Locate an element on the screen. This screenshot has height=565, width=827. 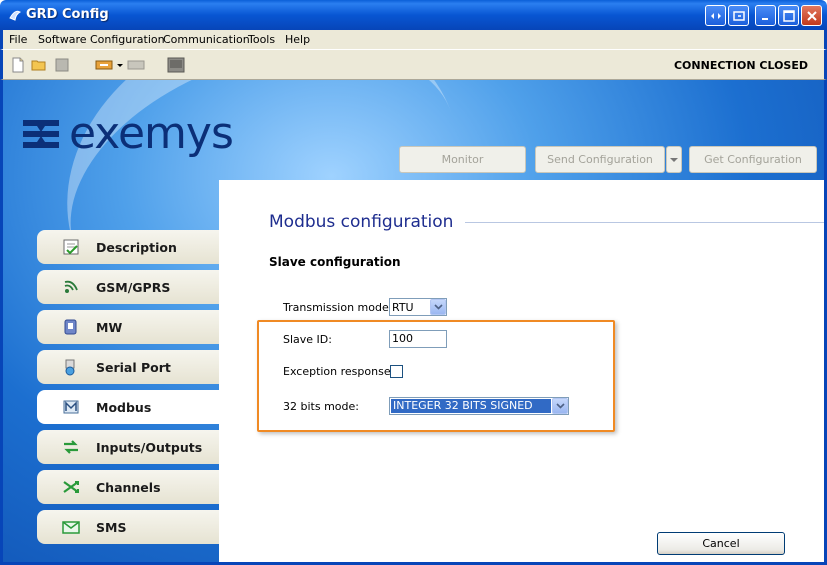
close-icon is located at coordinates (811, 15).